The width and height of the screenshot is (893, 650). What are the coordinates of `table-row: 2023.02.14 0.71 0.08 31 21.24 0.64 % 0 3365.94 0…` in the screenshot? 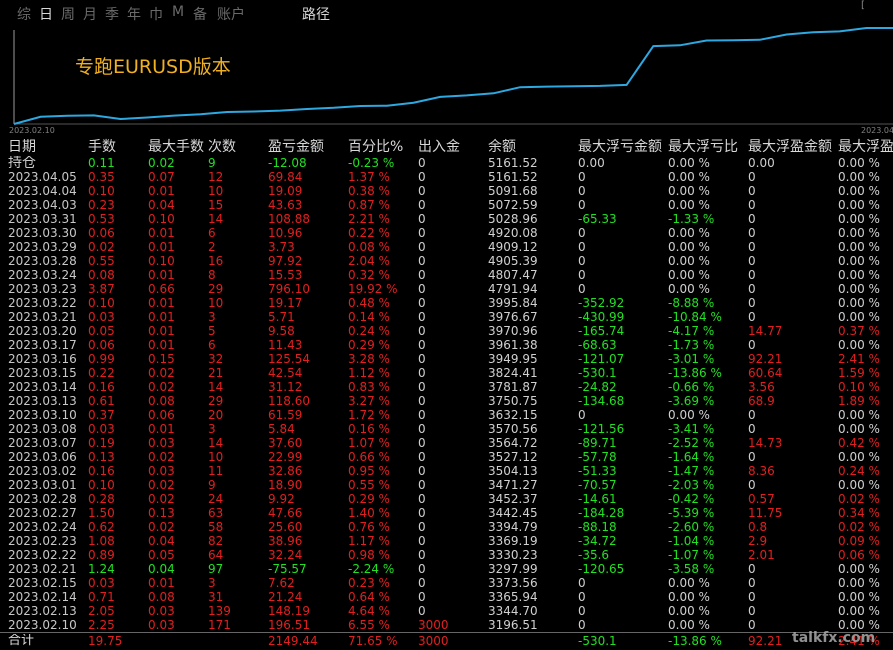 It's located at (446, 597).